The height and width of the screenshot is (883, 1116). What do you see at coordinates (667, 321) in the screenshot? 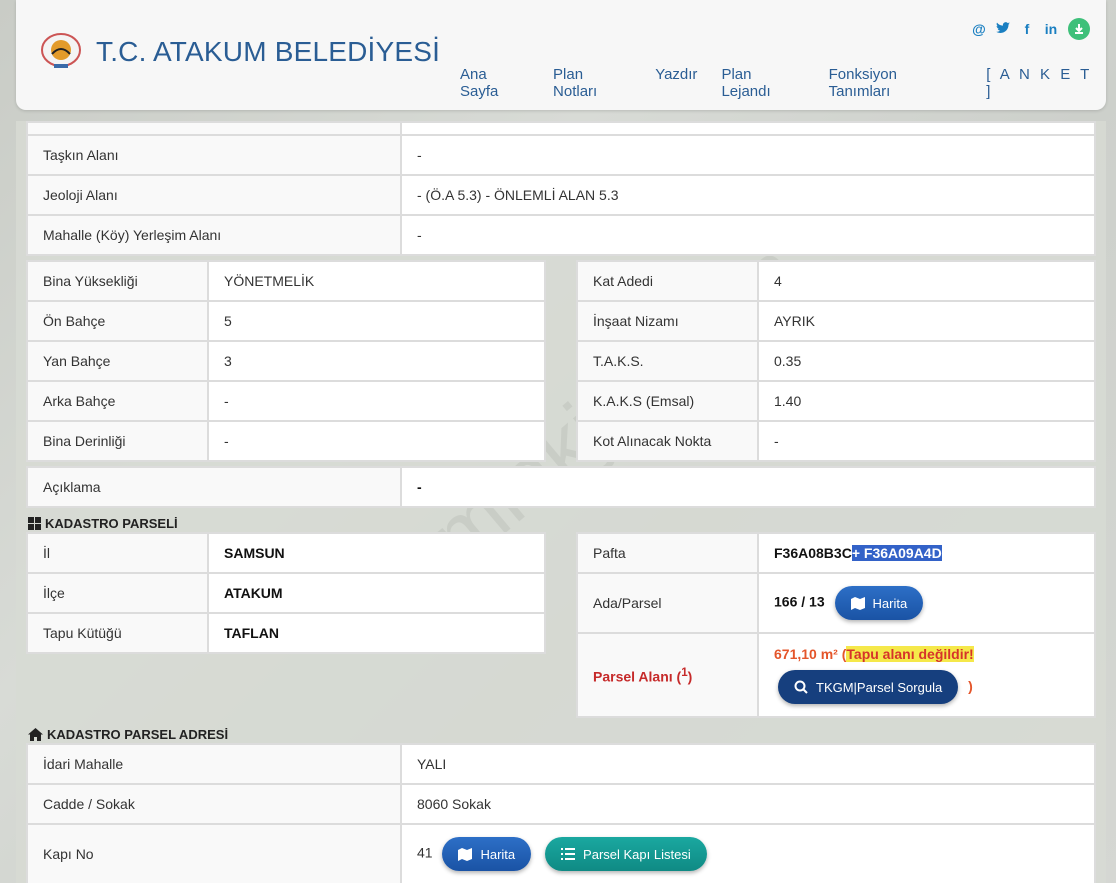
I see `row-label: İnşaat Nizamı` at bounding box center [667, 321].